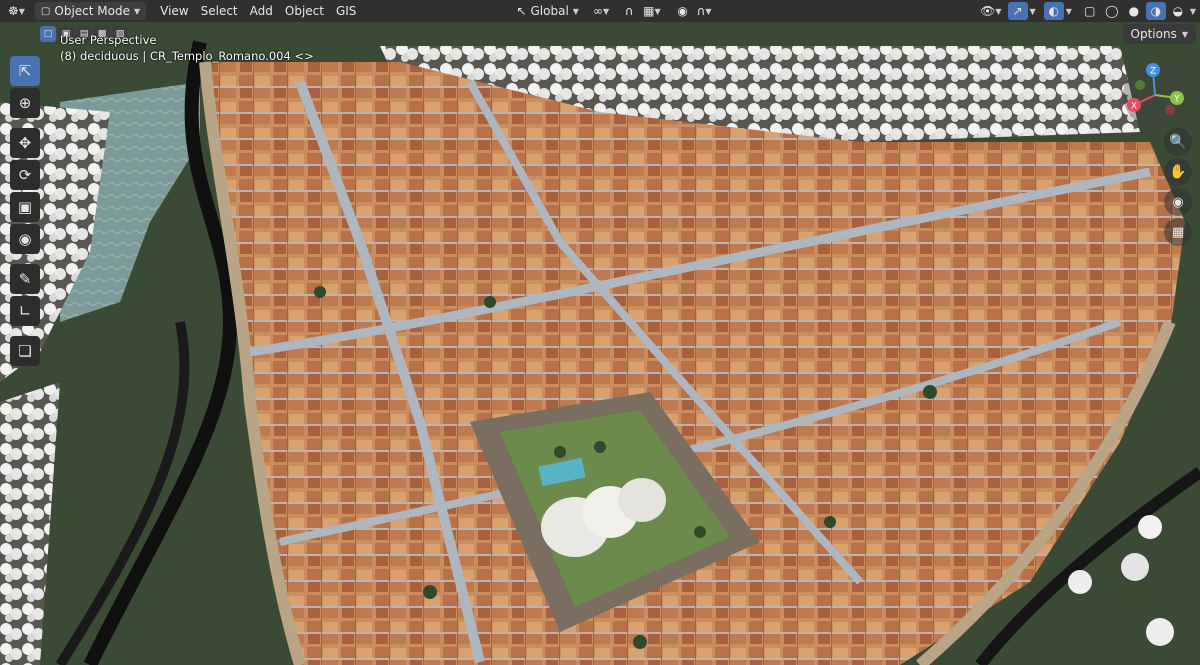 The image size is (1200, 665). I want to click on xray-toggle: ▢, so click(1090, 11).